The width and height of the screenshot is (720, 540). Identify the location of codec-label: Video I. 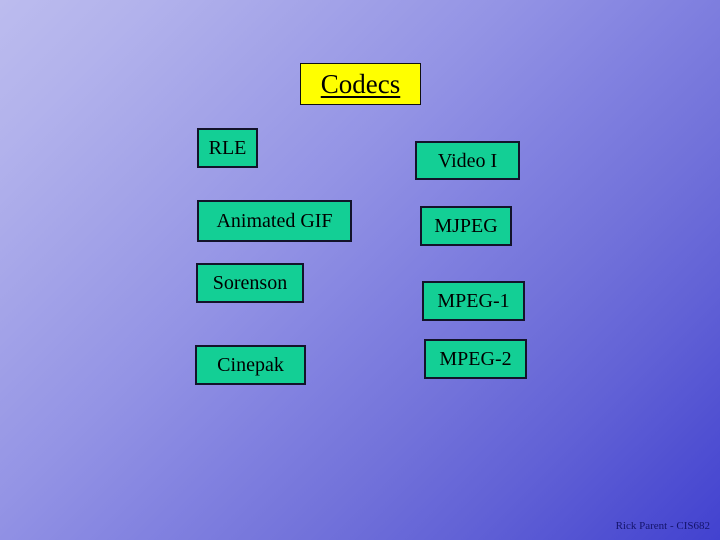
(467, 160).